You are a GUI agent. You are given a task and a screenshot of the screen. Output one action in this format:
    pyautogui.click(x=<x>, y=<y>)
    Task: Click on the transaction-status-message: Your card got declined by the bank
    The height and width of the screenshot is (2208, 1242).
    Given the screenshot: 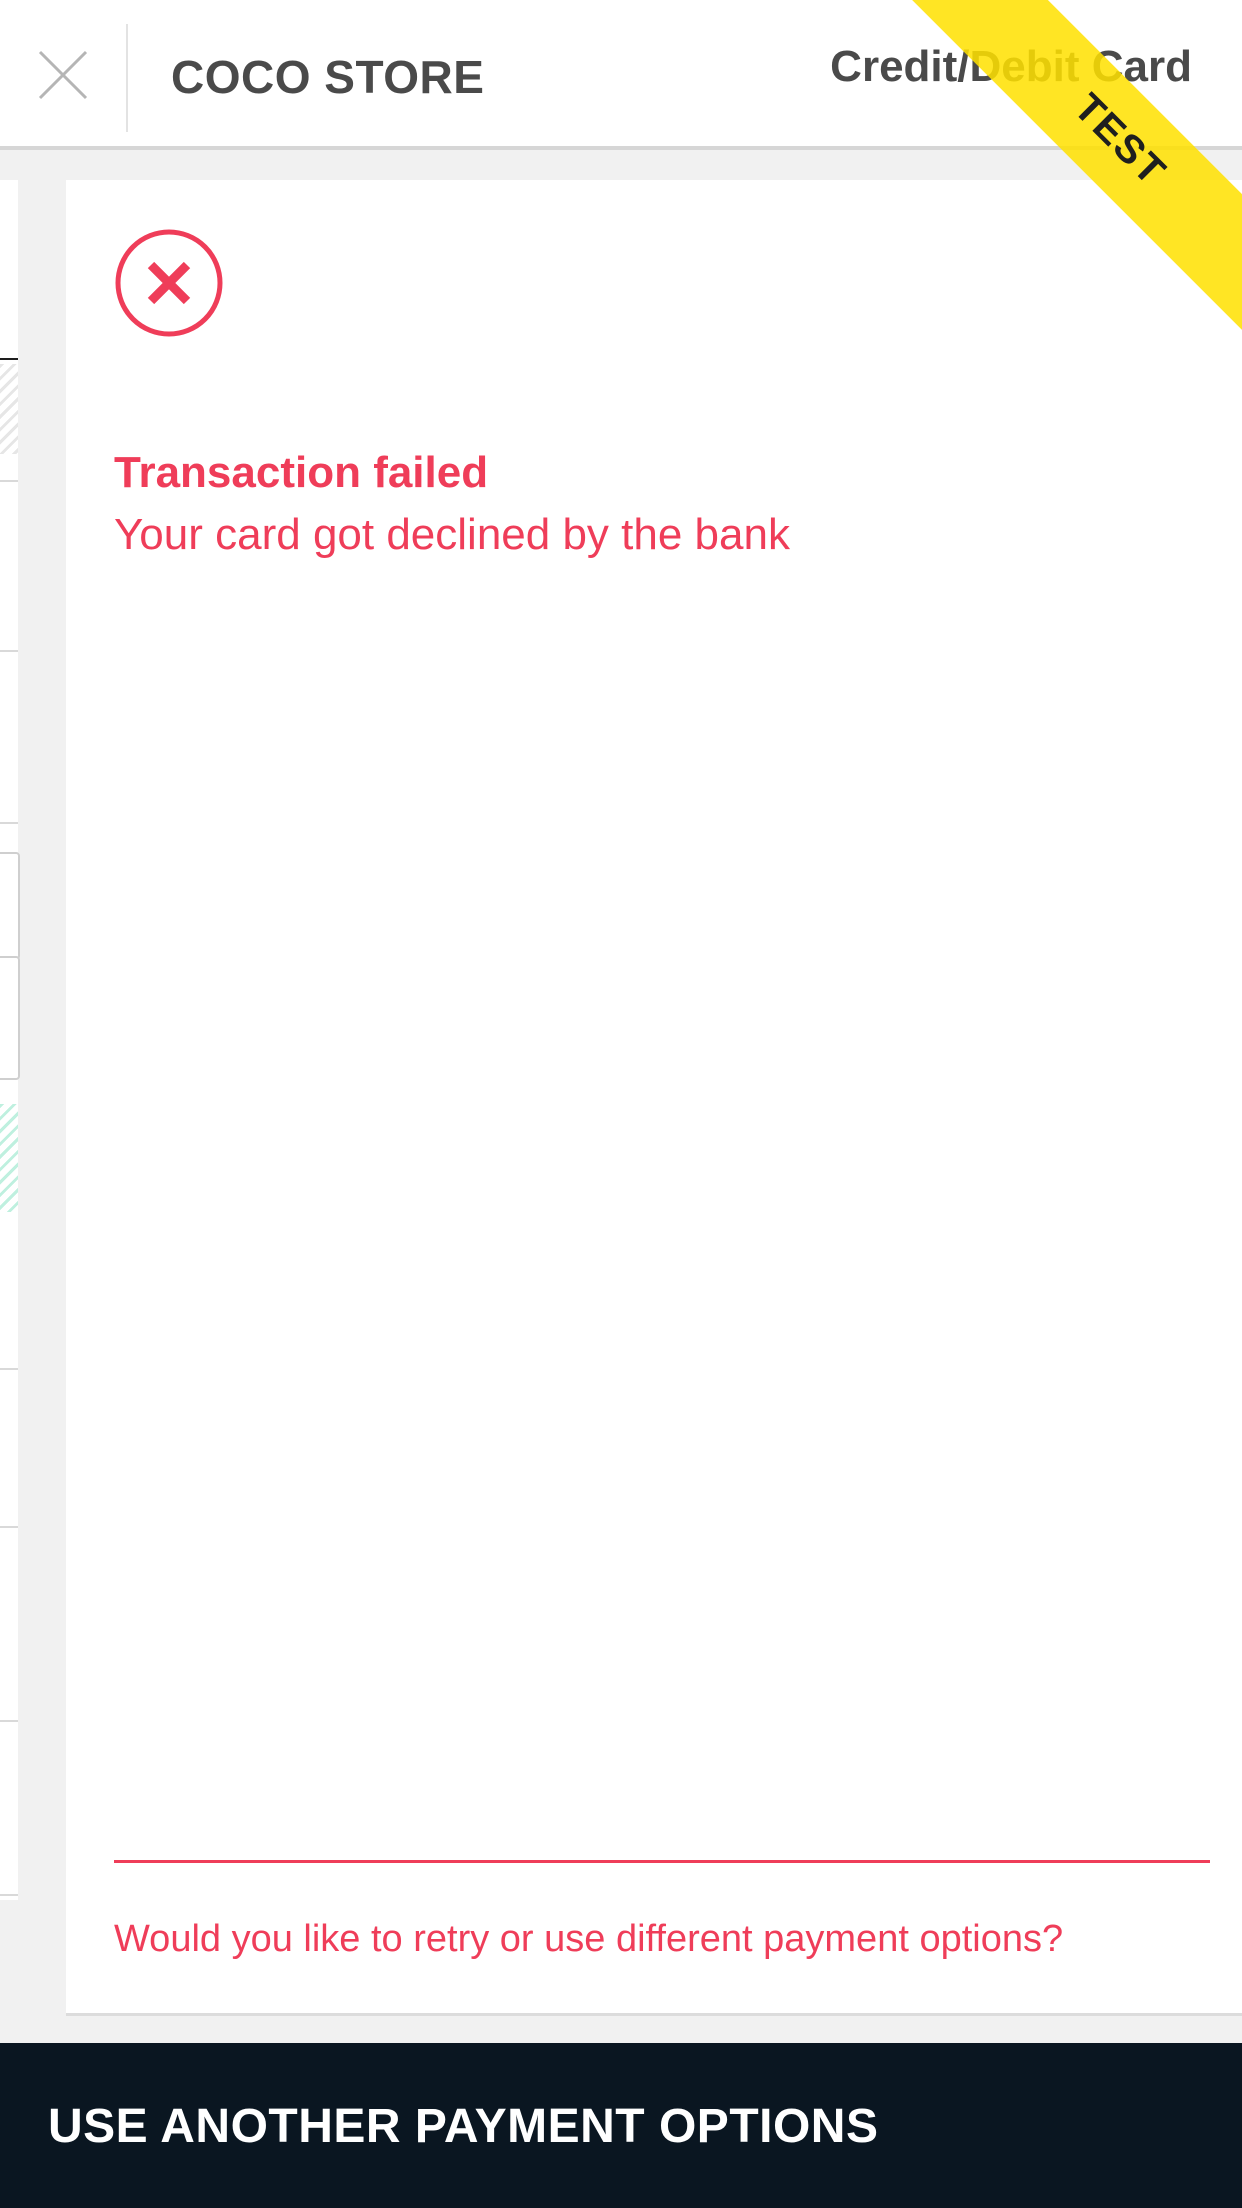 What is the action you would take?
    pyautogui.click(x=452, y=534)
    